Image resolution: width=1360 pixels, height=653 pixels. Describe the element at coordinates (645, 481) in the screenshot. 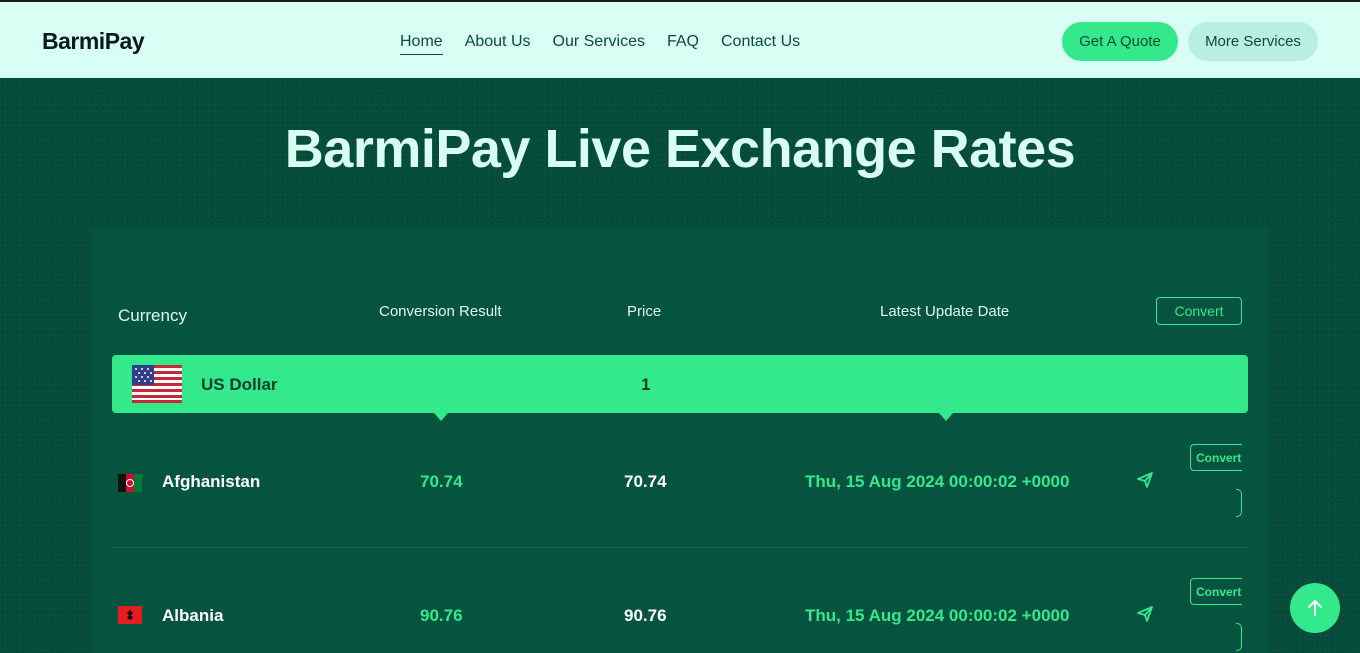

I see `price: 70.74` at that location.